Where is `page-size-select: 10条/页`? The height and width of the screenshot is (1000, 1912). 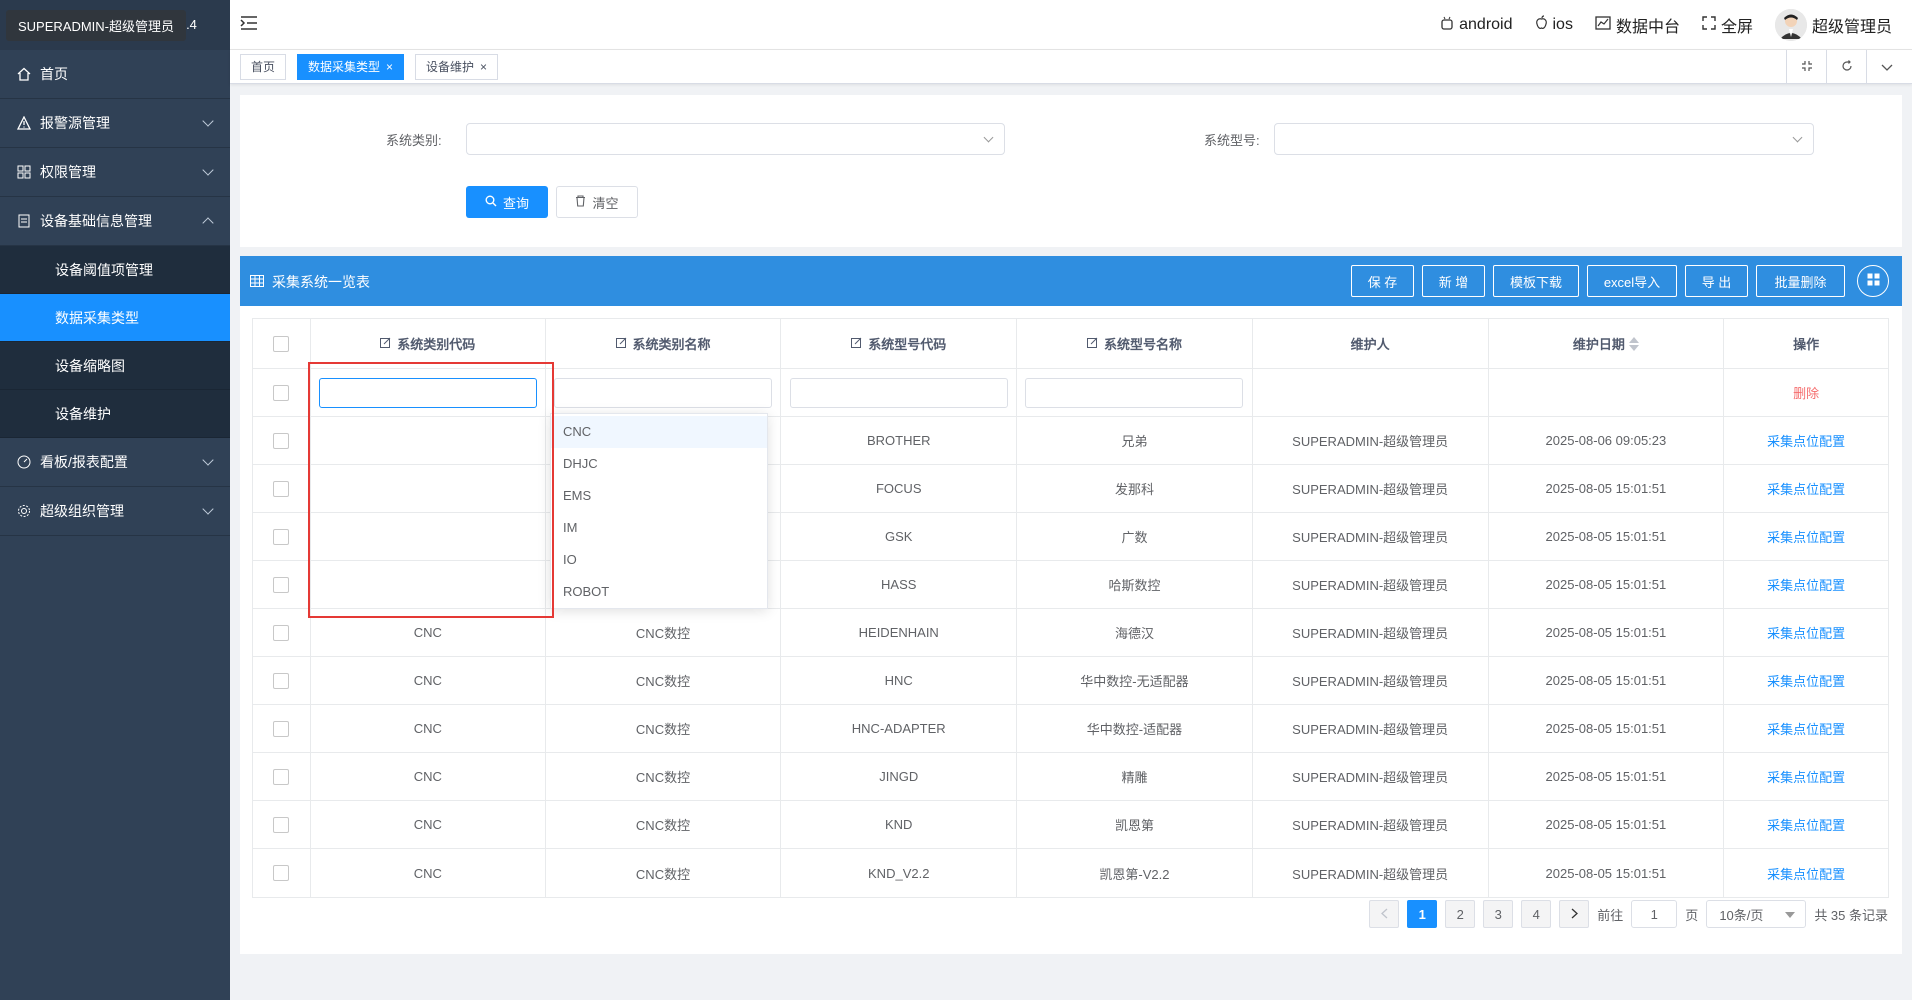
page-size-select: 10条/页 is located at coordinates (1756, 914).